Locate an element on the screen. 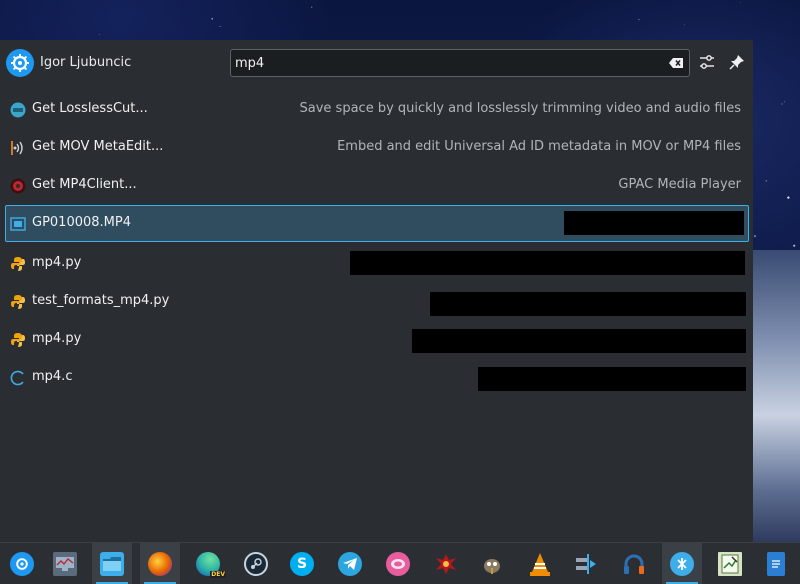 Image resolution: width=800 pixels, height=584 pixels. result-row: Get MP4Client... GPAC Media Player is located at coordinates (377, 185).